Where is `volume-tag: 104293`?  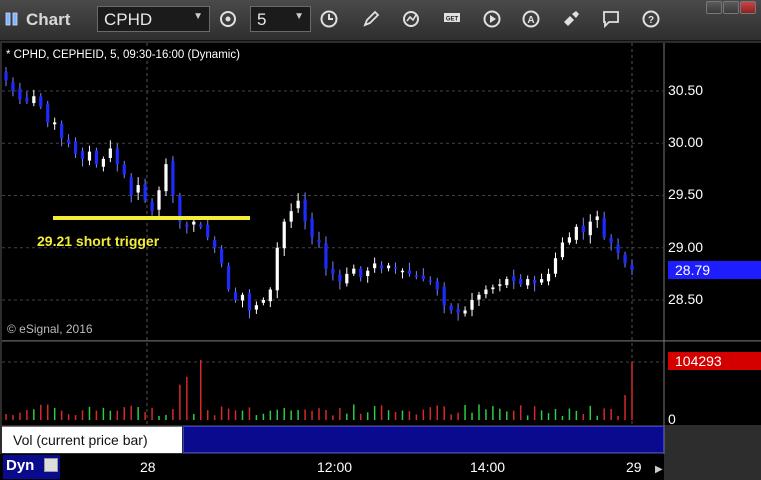 volume-tag: 104293 is located at coordinates (714, 361).